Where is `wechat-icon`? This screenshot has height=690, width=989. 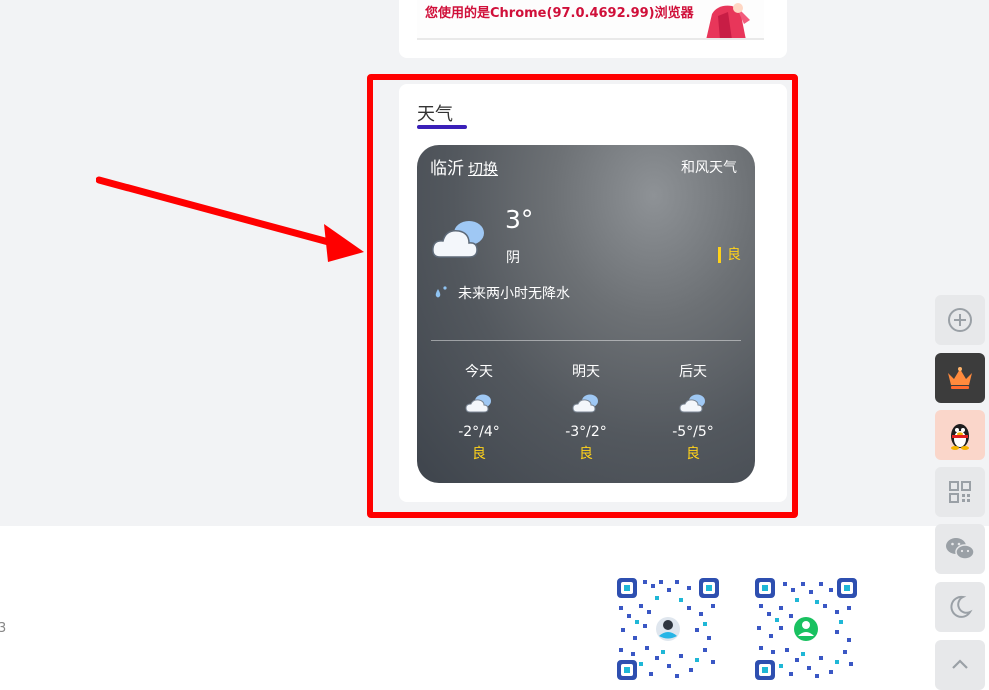
wechat-icon is located at coordinates (960, 549).